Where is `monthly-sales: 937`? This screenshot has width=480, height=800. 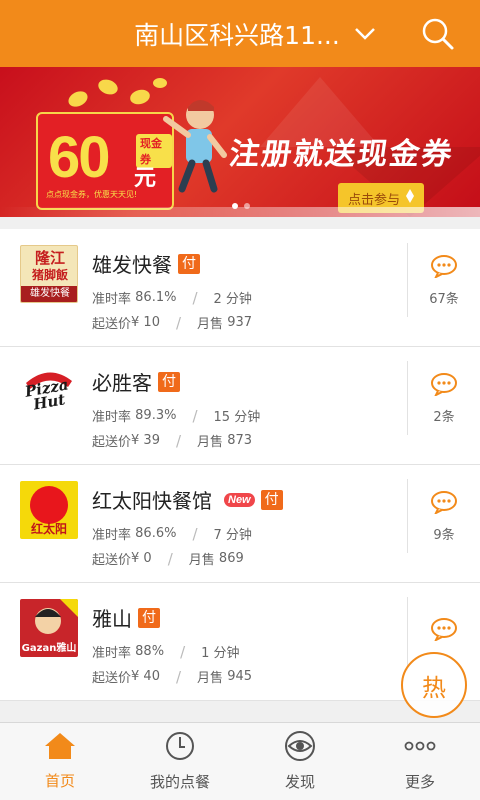
monthly-sales: 937 is located at coordinates (240, 322).